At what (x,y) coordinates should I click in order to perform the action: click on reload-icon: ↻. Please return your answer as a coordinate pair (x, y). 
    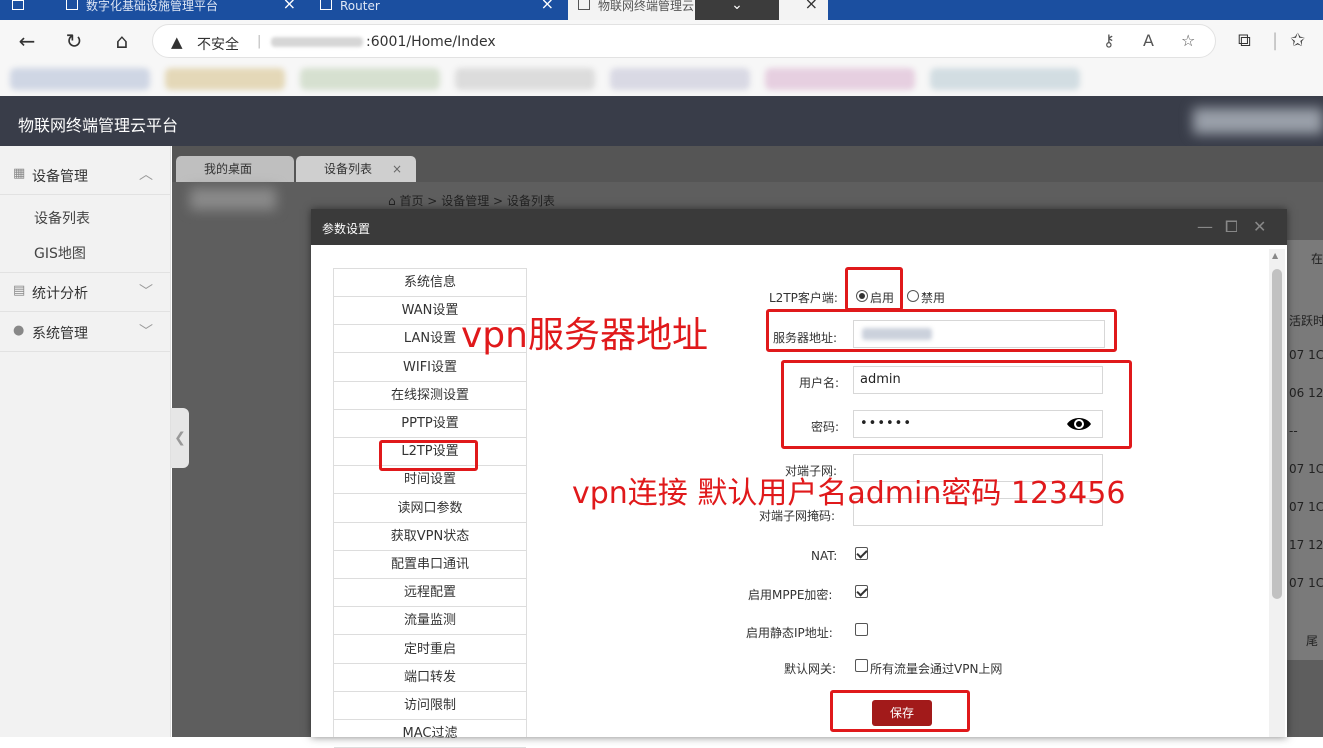
    Looking at the image, I should click on (74, 41).